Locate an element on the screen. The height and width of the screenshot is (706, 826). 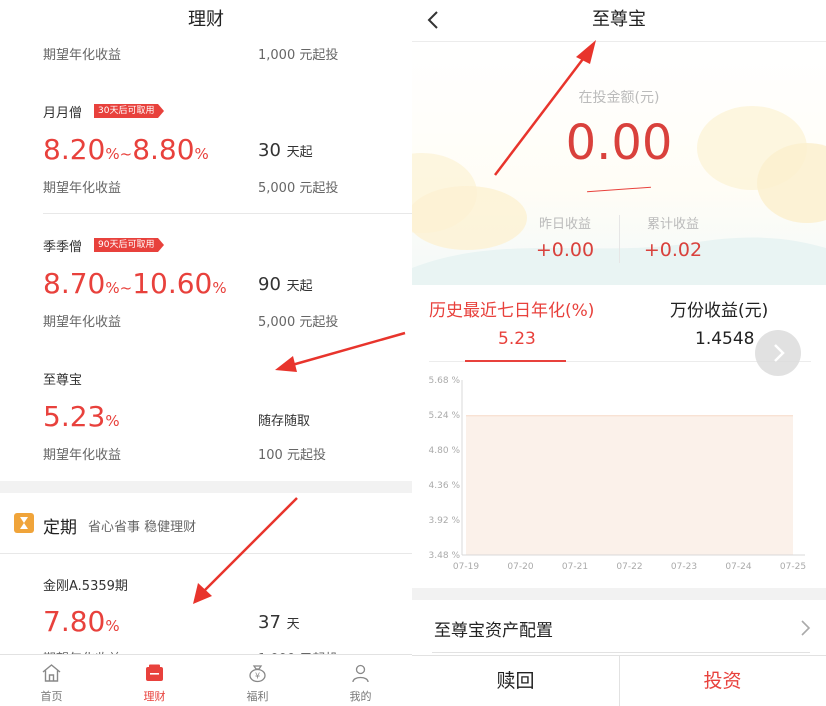
tab-label: 理财 is located at coordinates (154, 696).